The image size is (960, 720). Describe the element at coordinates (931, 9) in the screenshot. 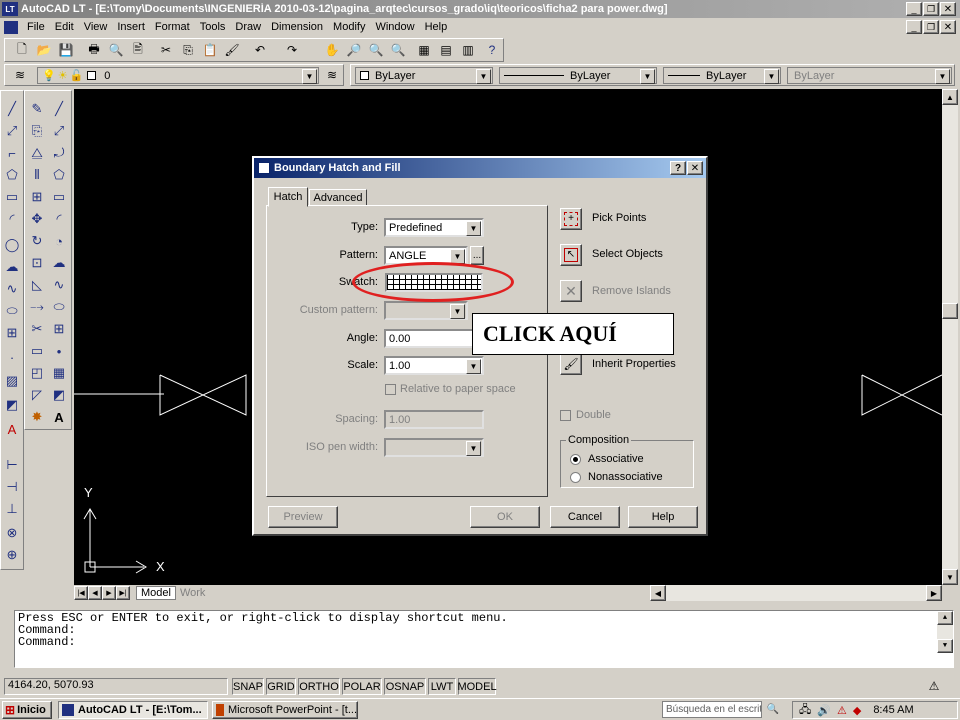

I see `restore-button: ❐` at that location.